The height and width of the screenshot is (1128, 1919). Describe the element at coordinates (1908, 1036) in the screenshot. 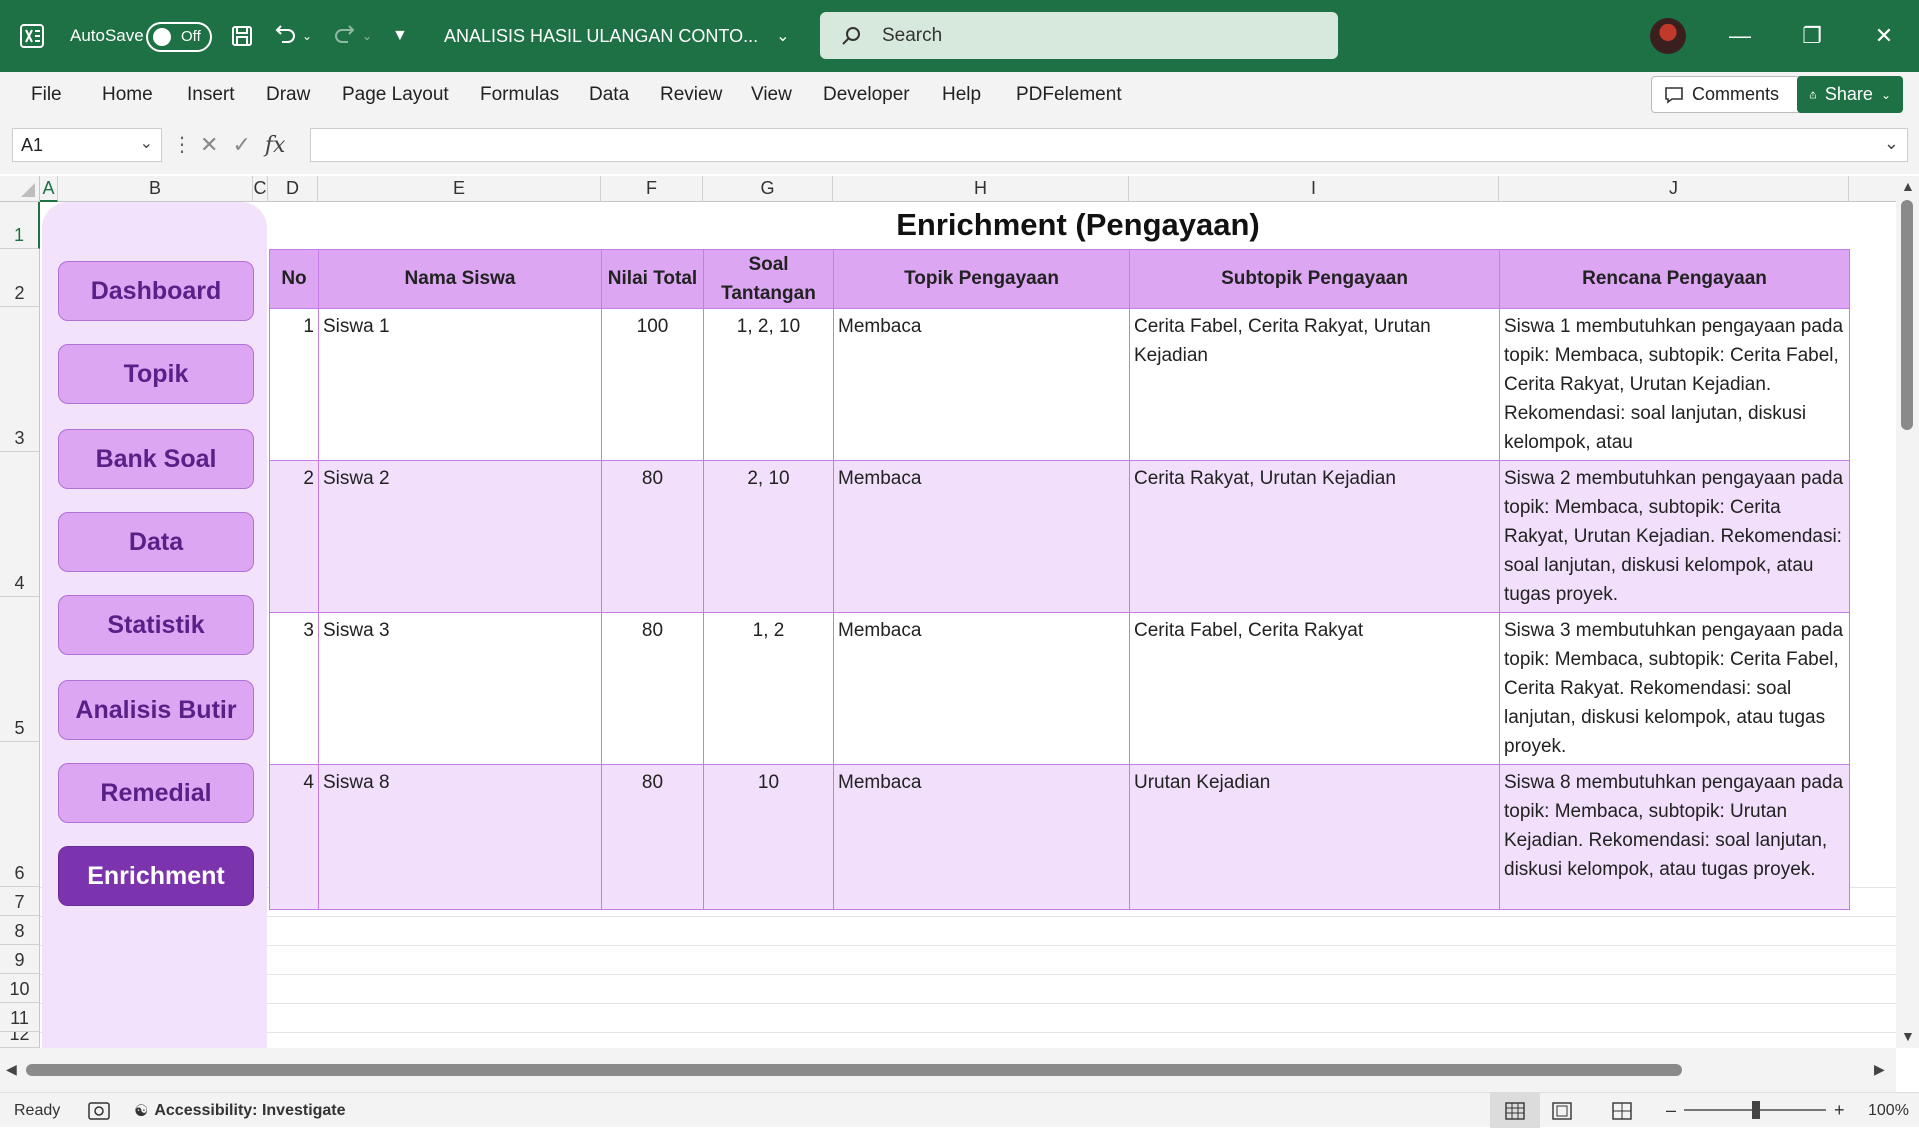

I see `scroll-down-icon: ▼` at that location.